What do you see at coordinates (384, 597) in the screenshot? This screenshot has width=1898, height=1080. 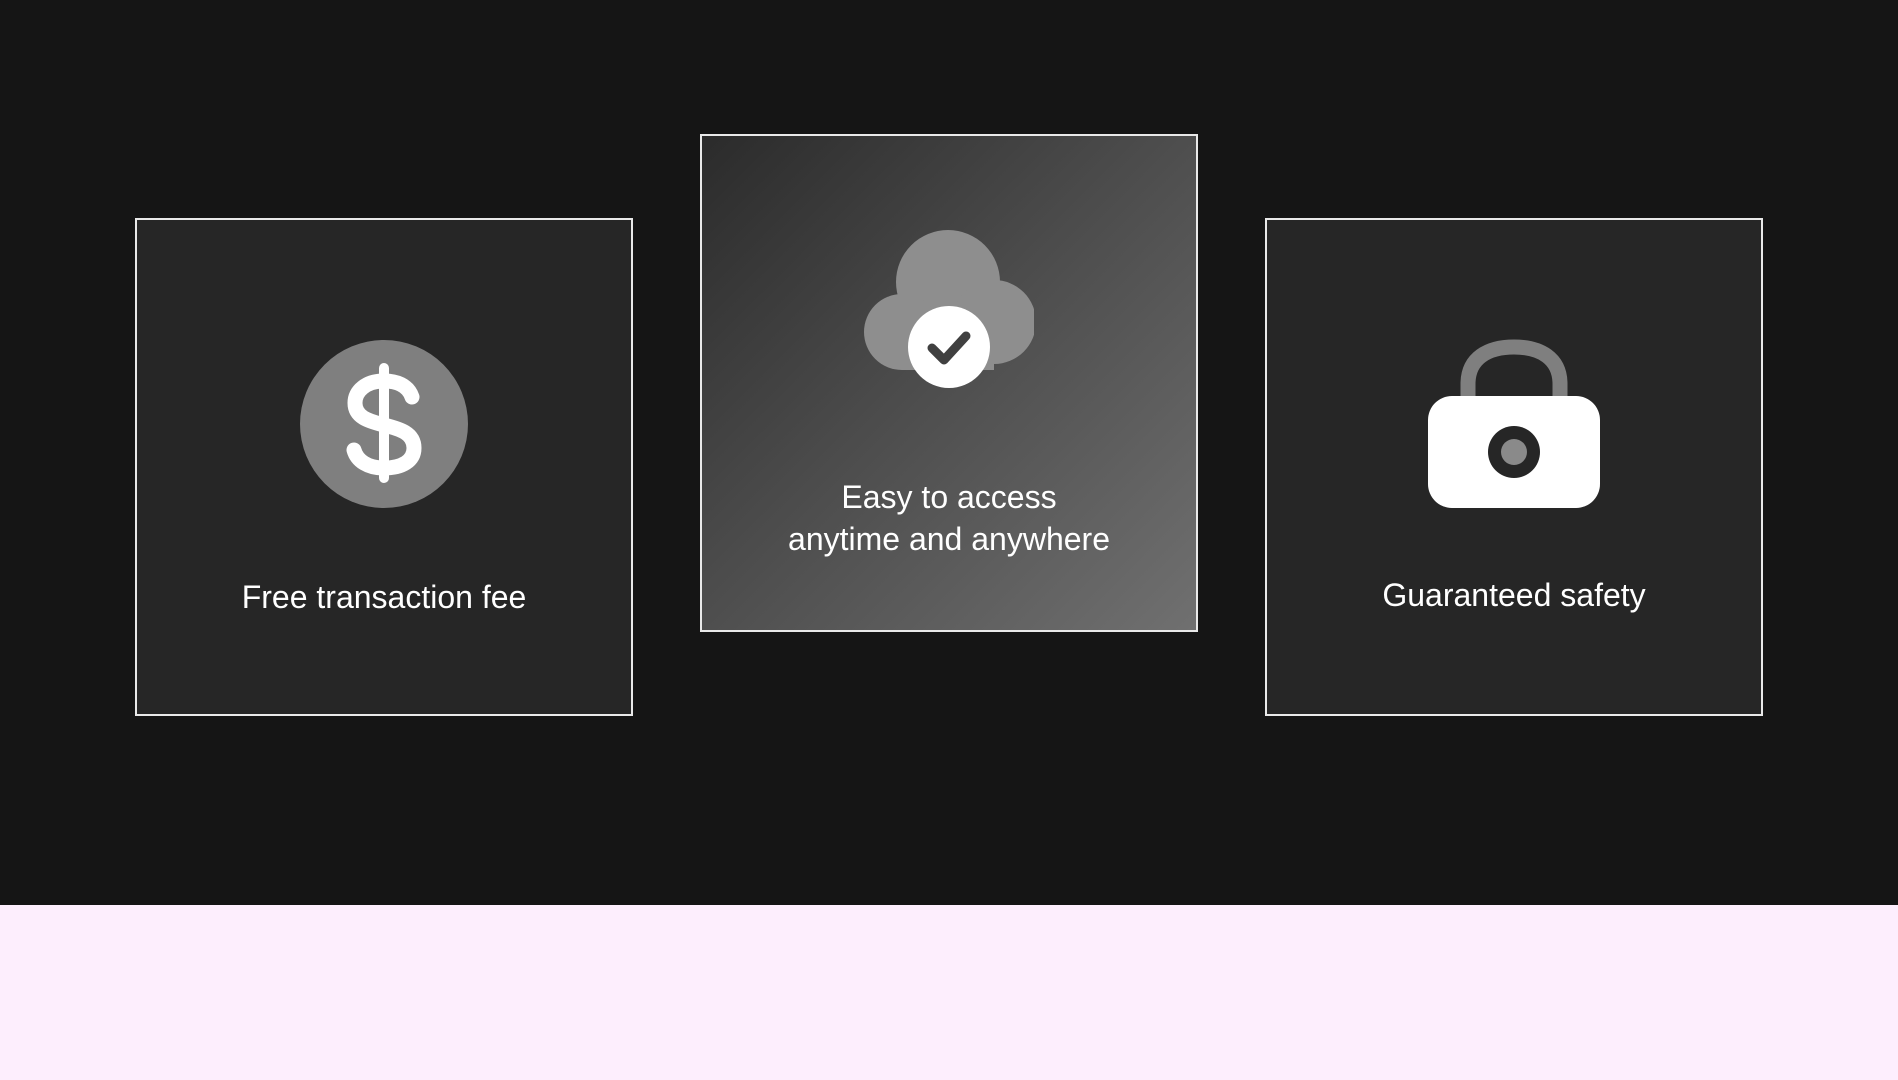 I see `feature-label: Free transaction fee` at bounding box center [384, 597].